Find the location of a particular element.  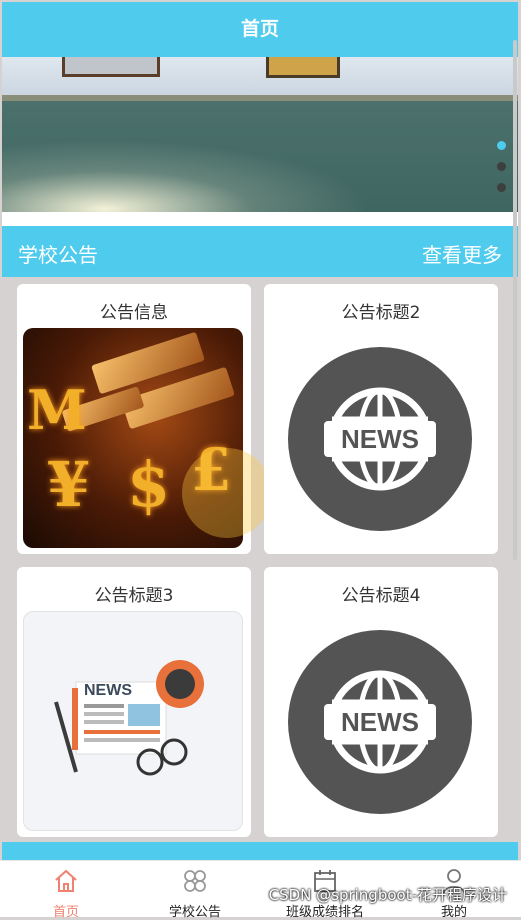

tab-notices: 学校公告 is located at coordinates (195, 893).